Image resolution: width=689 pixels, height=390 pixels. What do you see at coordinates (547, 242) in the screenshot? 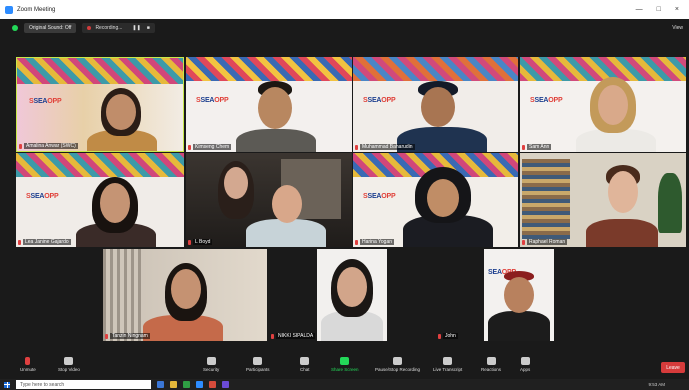
I see `participant-name: Raphael Roman` at bounding box center [547, 242].